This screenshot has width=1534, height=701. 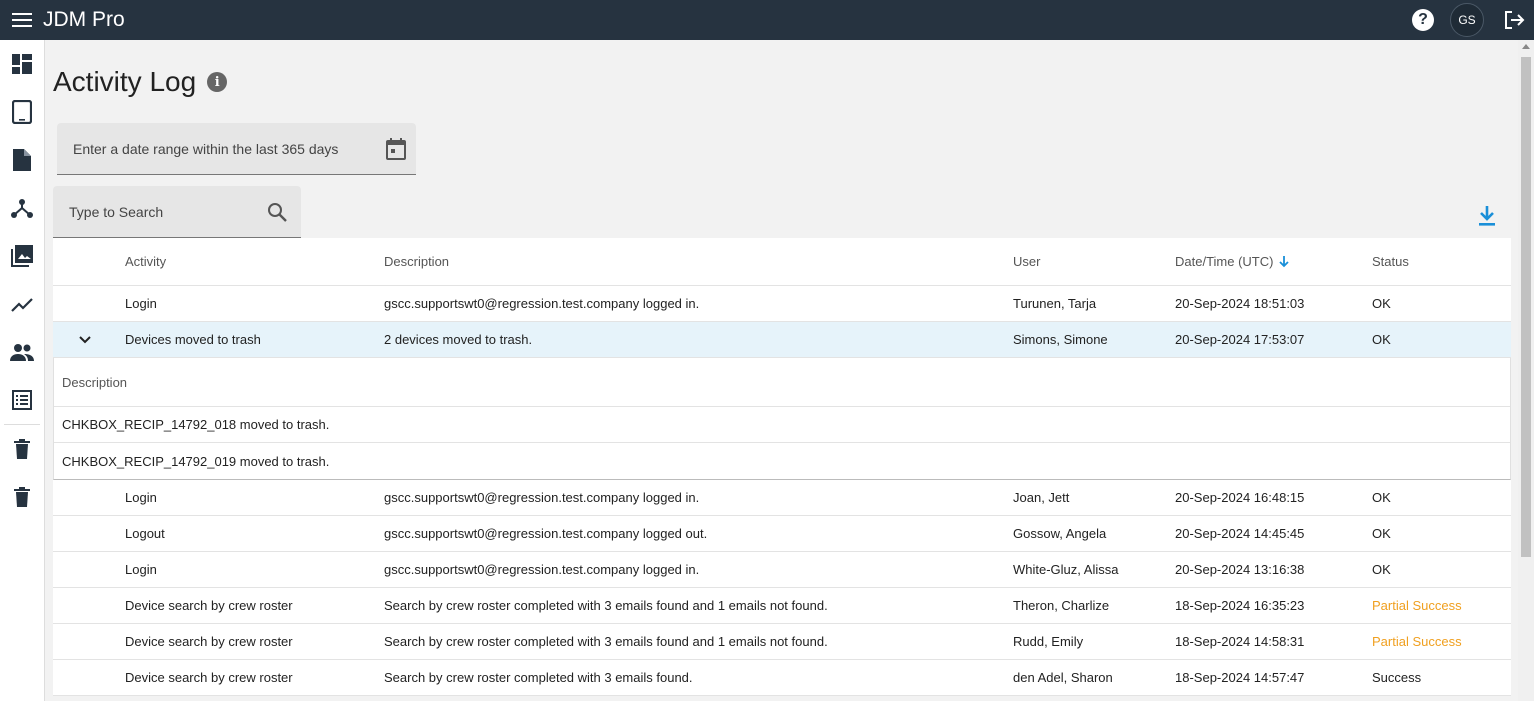 I want to click on header-activity: Activity, so click(x=250, y=261).